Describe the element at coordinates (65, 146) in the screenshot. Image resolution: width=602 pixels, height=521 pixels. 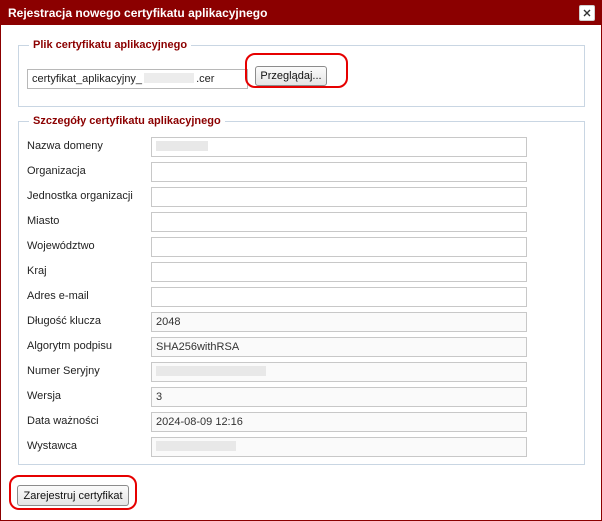
I see `detail-label: Nazwa domeny` at that location.